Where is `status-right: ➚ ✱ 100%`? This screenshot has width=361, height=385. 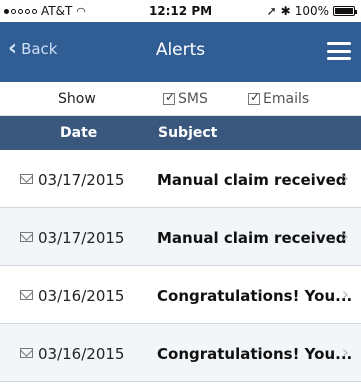
status-right: ➚ ✱ 100% is located at coordinates (311, 11).